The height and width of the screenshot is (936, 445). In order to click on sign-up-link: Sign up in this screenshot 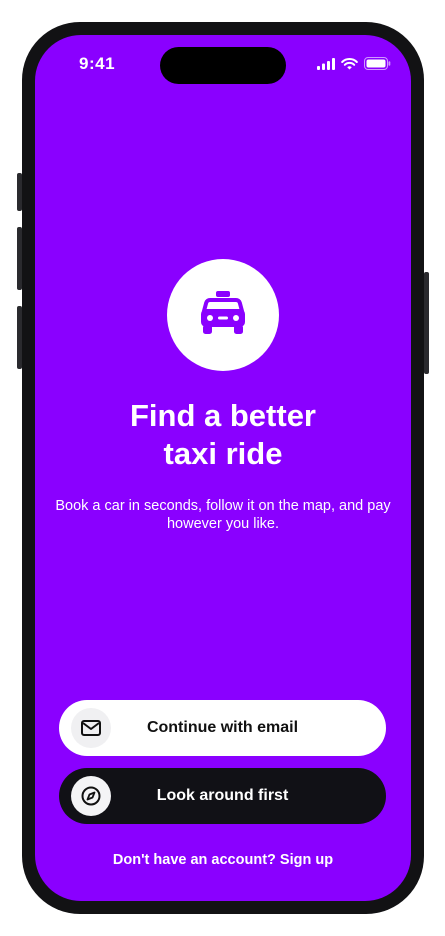, I will do `click(306, 860)`.